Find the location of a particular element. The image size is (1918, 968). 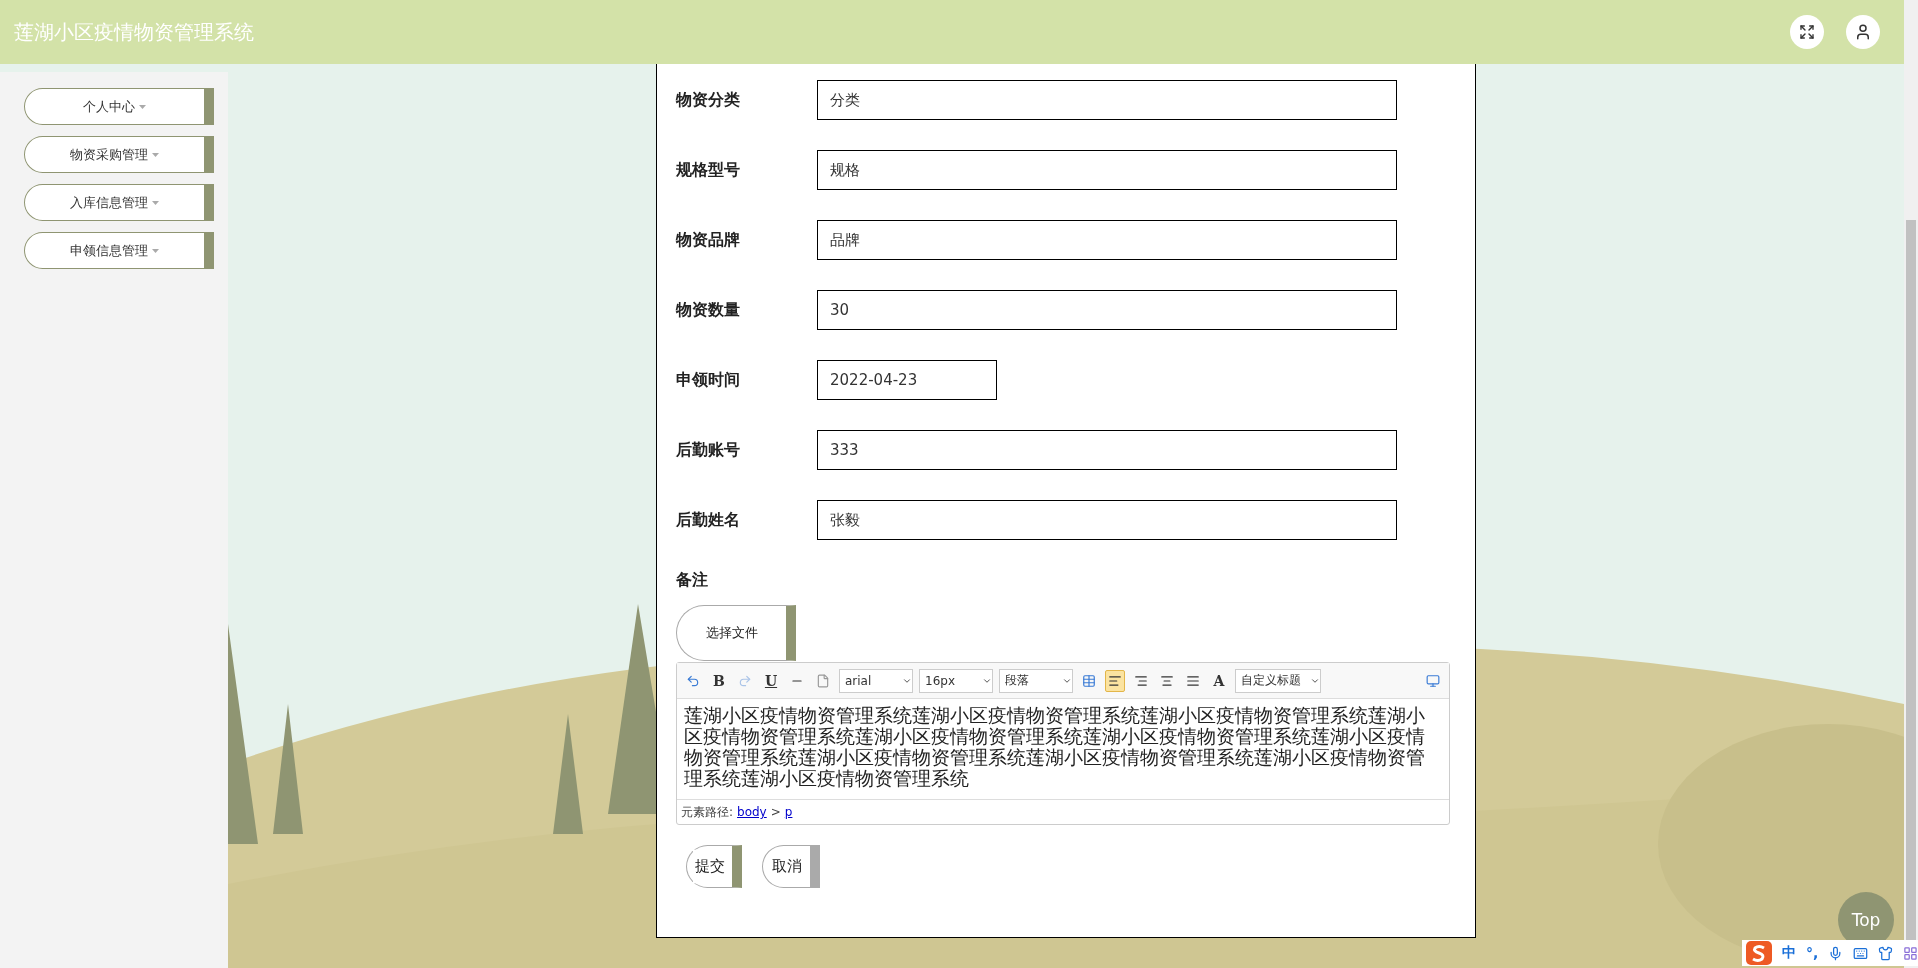

path-link: p is located at coordinates (788, 812).